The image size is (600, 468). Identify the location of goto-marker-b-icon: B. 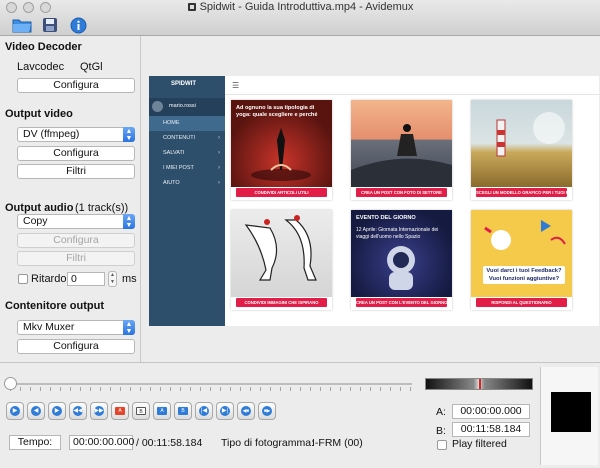
(183, 411).